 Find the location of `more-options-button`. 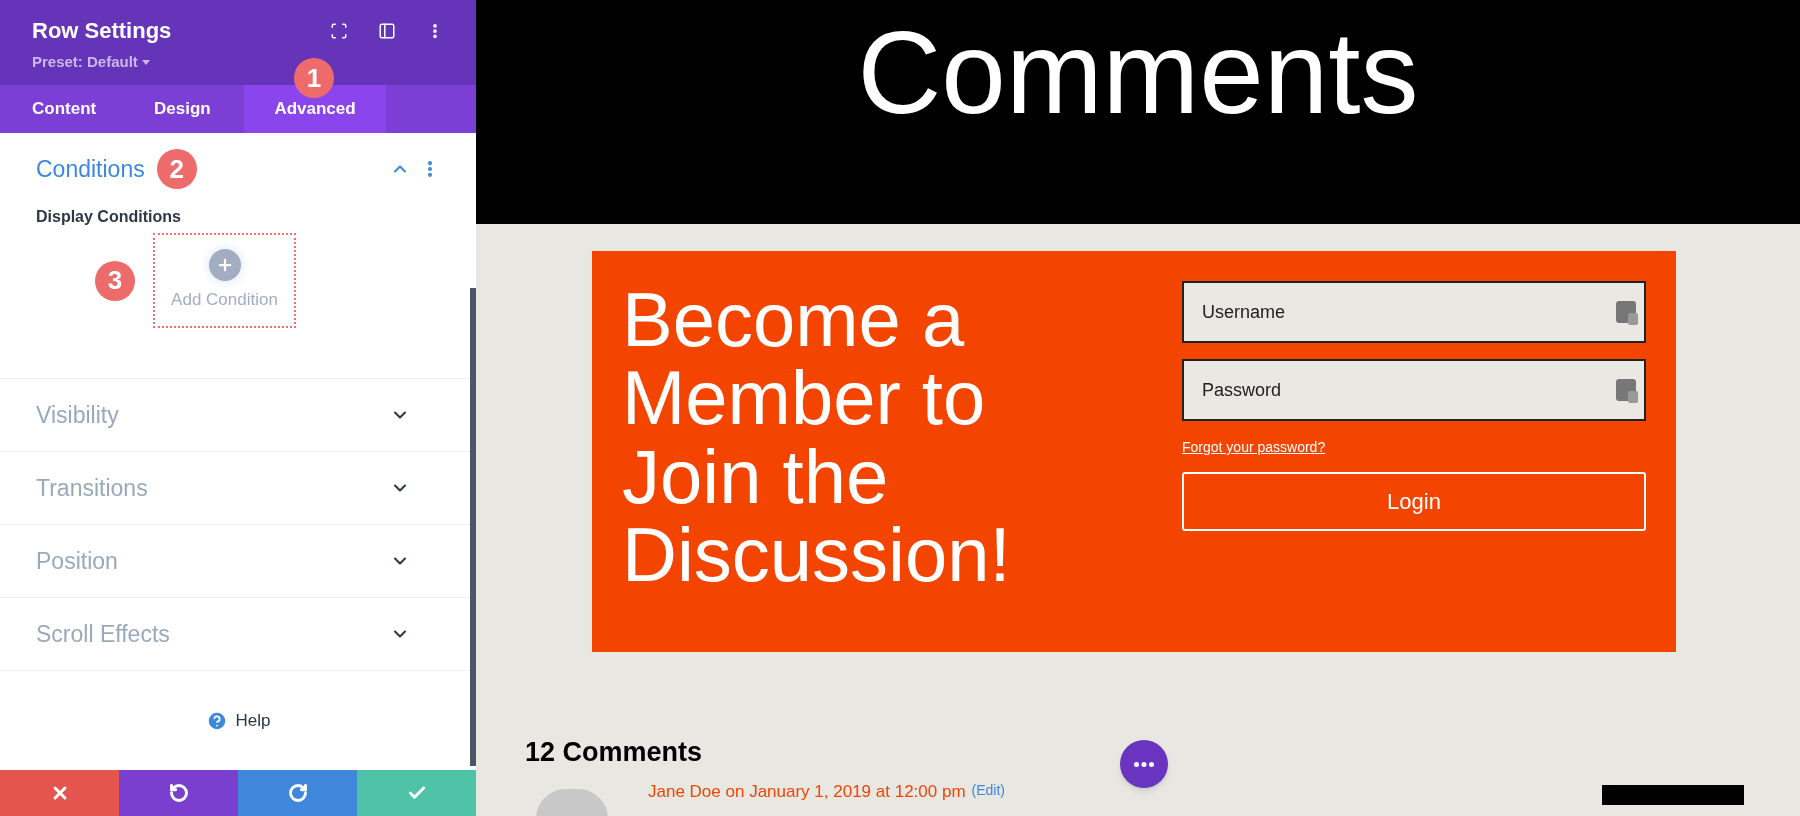

more-options-button is located at coordinates (1144, 764).